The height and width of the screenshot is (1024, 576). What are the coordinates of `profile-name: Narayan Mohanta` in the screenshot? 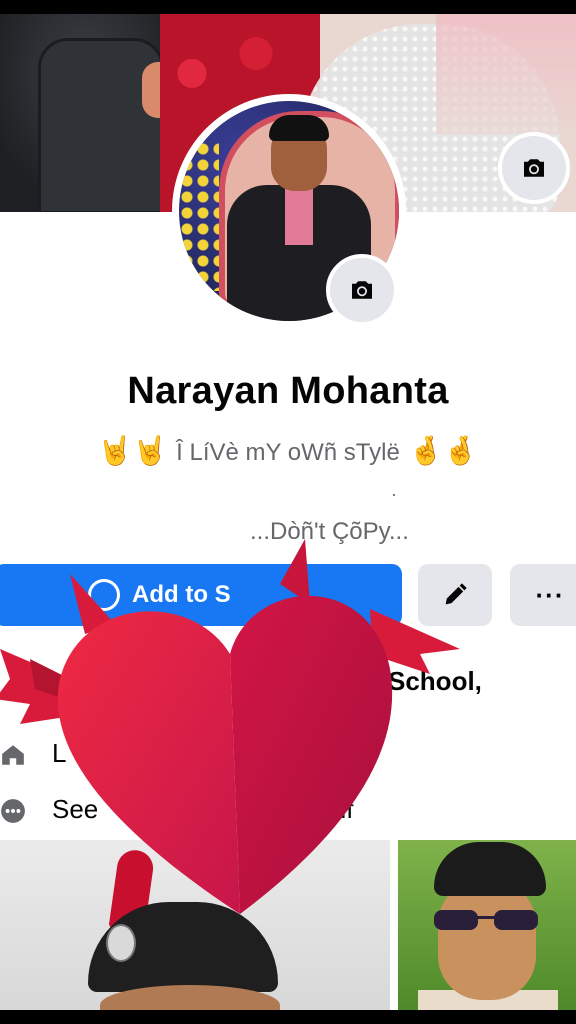 It's located at (288, 391).